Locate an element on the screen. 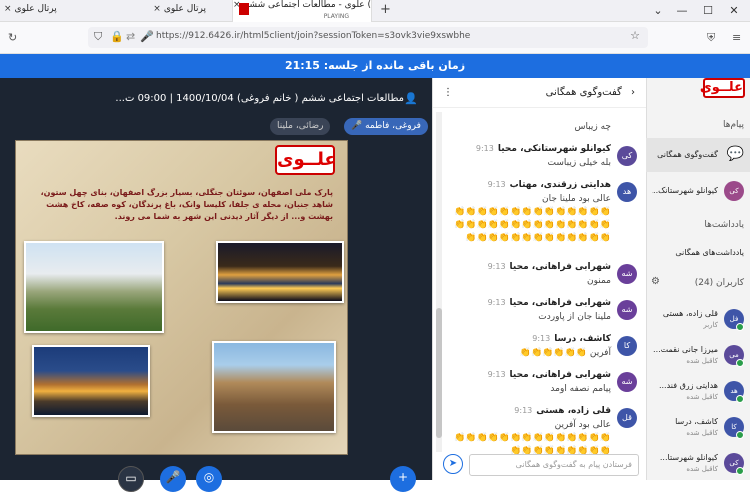  minimize-icon: — is located at coordinates (682, 10).